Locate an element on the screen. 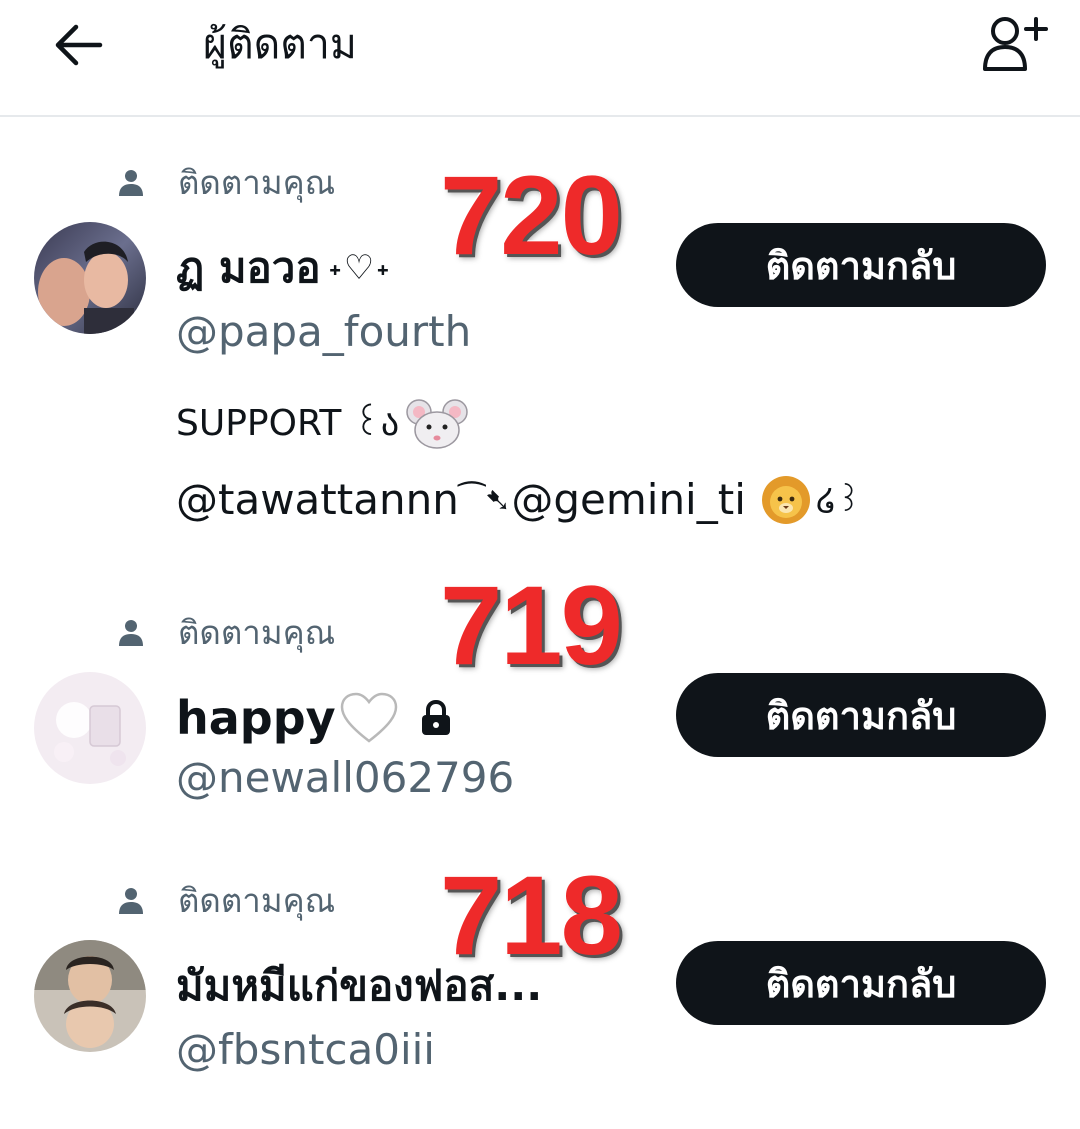  lock-icon is located at coordinates (436, 718).